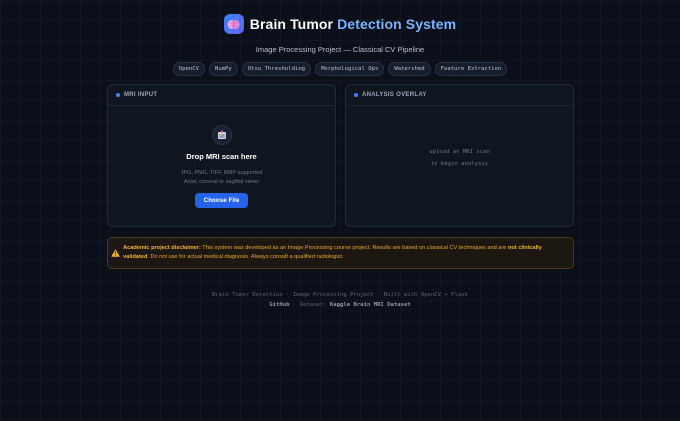 Image resolution: width=680 pixels, height=421 pixels. What do you see at coordinates (459, 95) in the screenshot?
I see `panel-header: ANALYSIS OVERLAY` at bounding box center [459, 95].